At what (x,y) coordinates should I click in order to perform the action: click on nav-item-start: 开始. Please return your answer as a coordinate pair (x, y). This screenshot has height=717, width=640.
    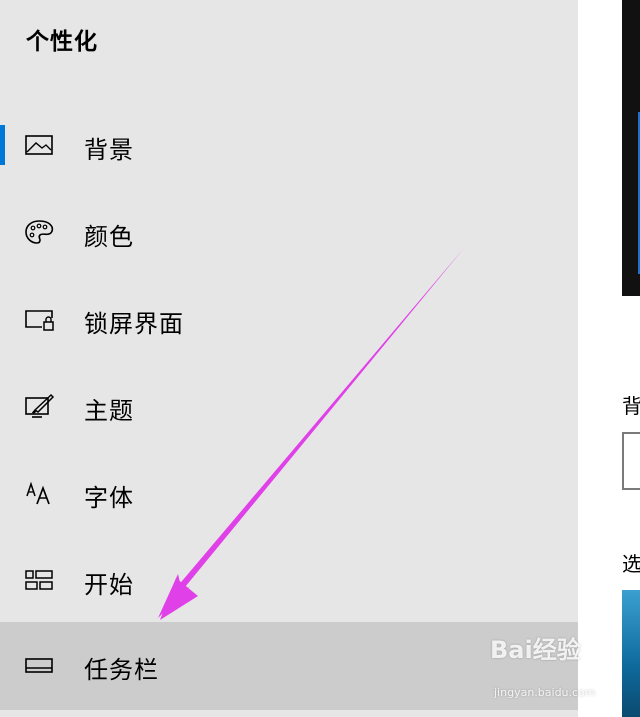
    Looking at the image, I should click on (289, 580).